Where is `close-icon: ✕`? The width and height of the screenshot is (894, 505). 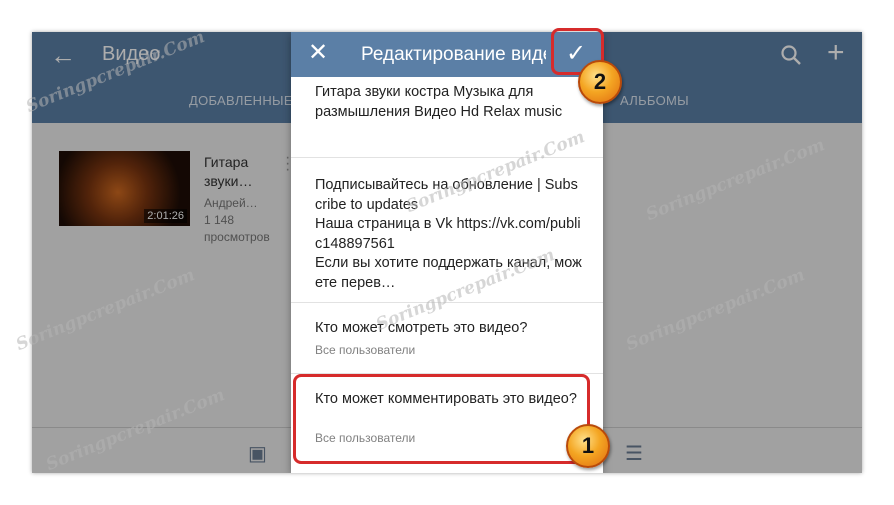 close-icon: ✕ is located at coordinates (318, 53).